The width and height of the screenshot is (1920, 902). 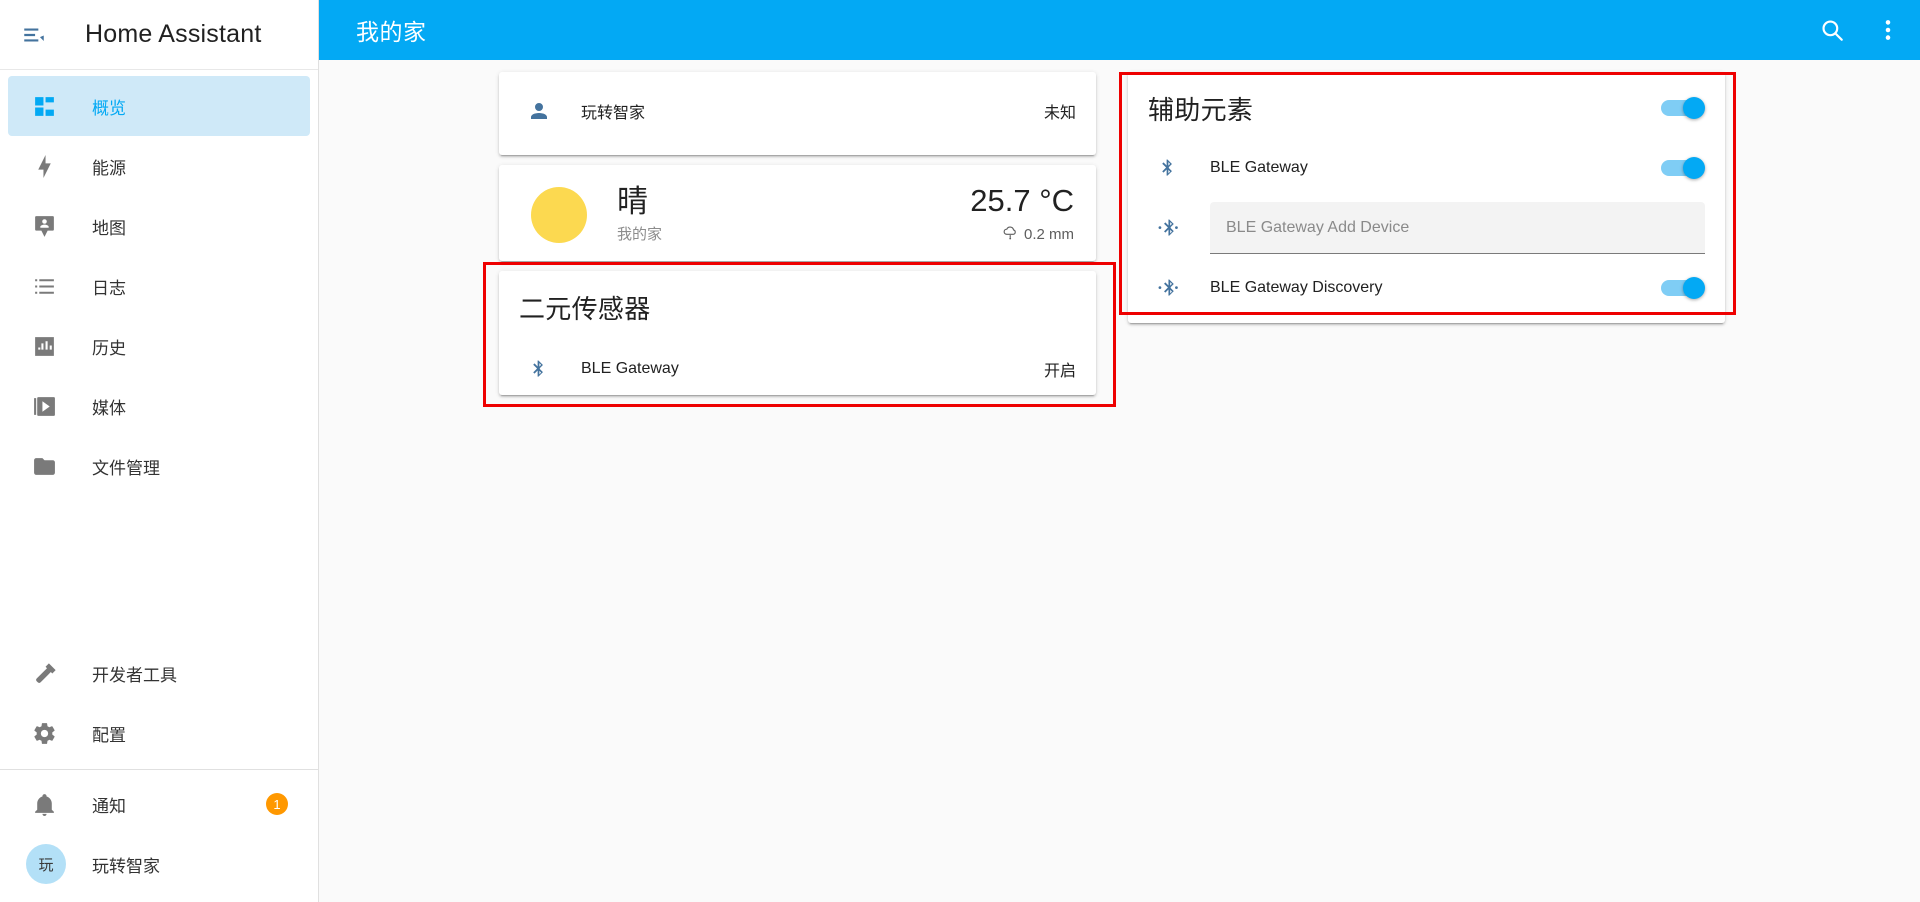 I want to click on entity-row-ble-gateway-add-device, so click(x=1426, y=228).